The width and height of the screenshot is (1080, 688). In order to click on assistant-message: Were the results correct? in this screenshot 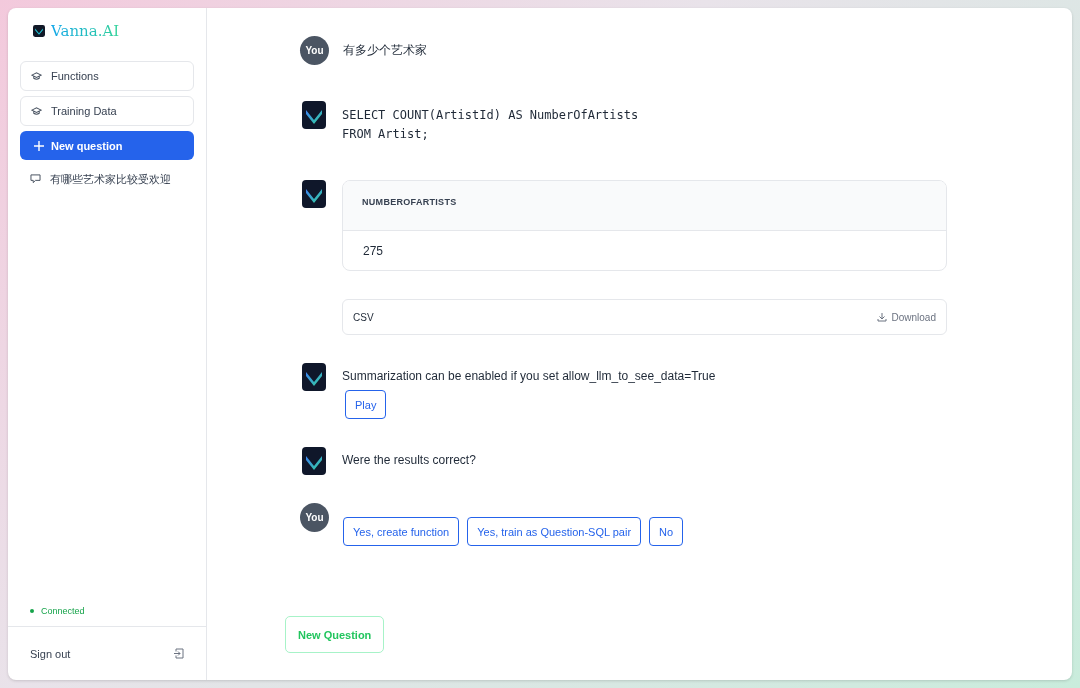, I will do `click(409, 460)`.